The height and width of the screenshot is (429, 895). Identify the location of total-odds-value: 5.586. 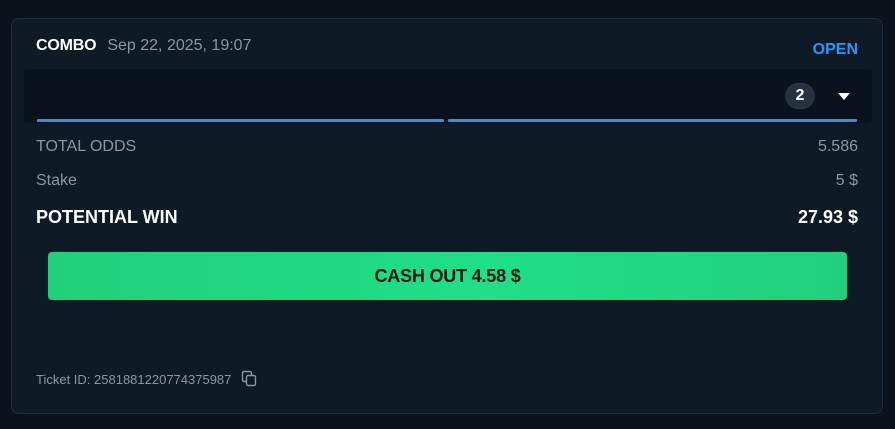
(837, 146).